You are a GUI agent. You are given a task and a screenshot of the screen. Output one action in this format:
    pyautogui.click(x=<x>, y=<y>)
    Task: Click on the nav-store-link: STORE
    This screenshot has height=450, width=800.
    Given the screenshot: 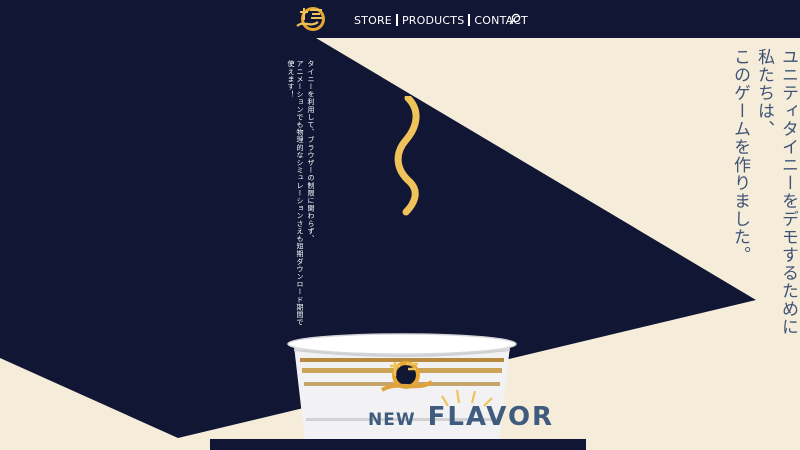 What is the action you would take?
    pyautogui.click(x=373, y=20)
    